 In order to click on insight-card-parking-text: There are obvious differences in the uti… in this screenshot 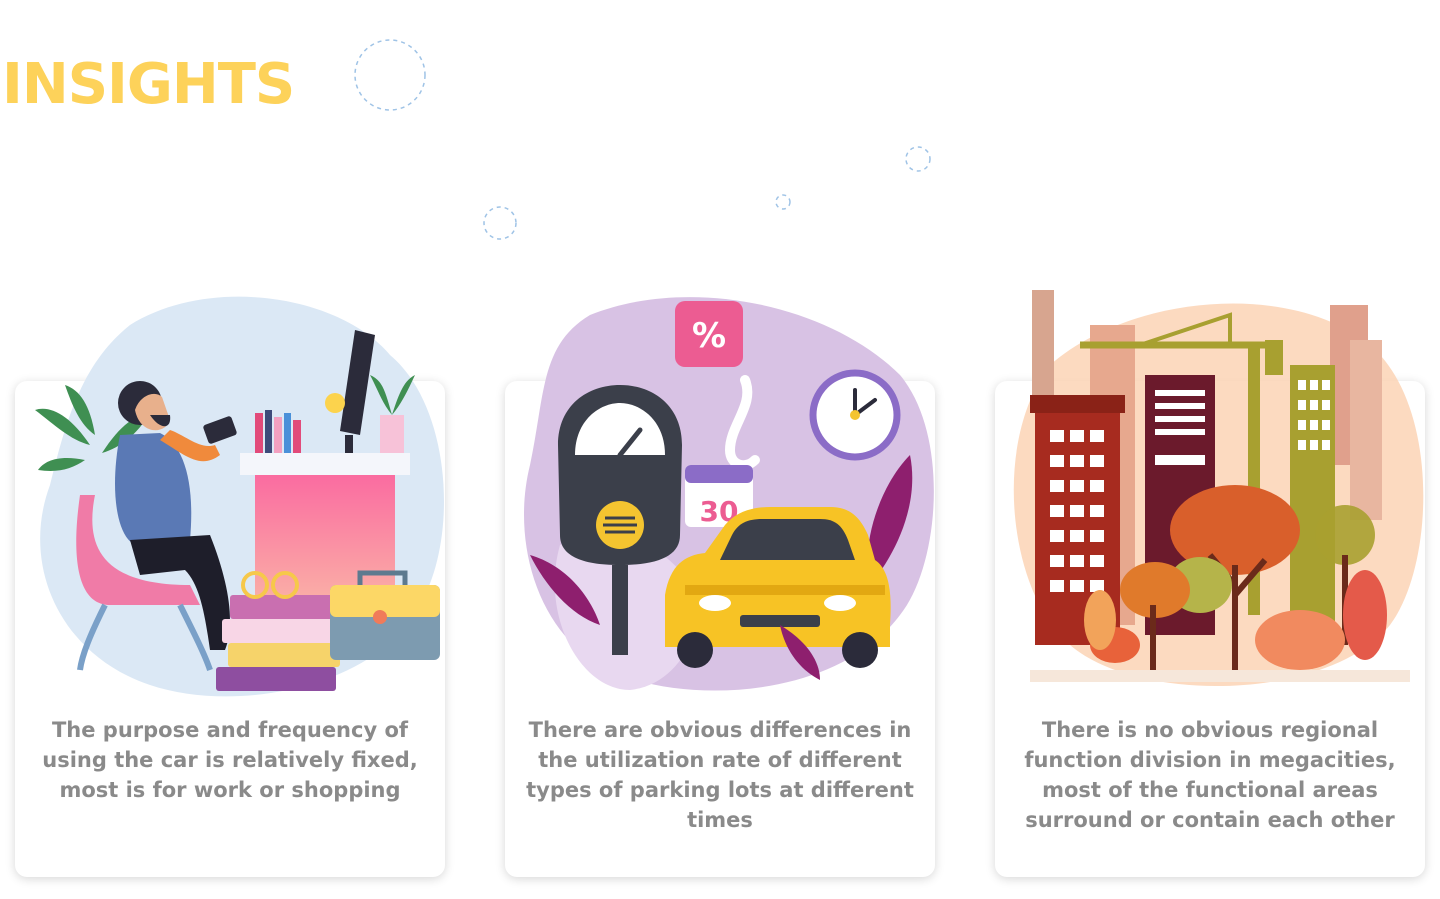, I will do `click(720, 775)`.